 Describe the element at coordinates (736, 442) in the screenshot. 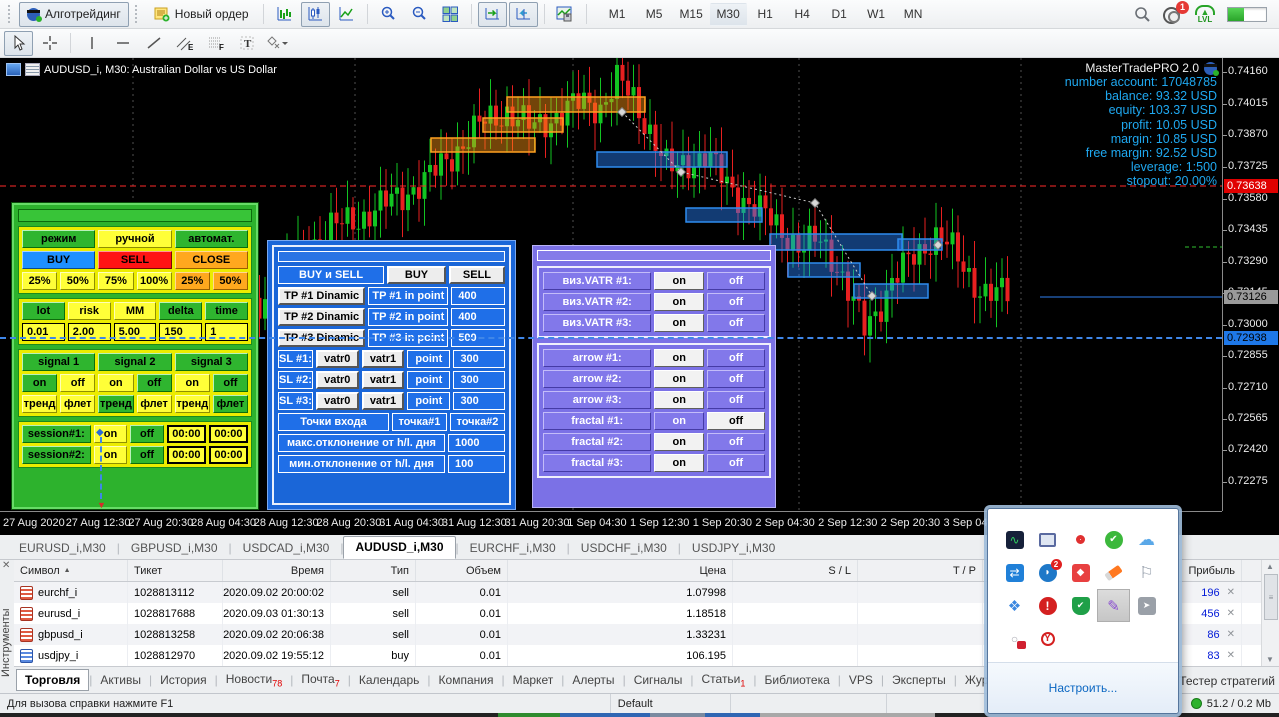

I see `fractal#2-off-button: off` at that location.